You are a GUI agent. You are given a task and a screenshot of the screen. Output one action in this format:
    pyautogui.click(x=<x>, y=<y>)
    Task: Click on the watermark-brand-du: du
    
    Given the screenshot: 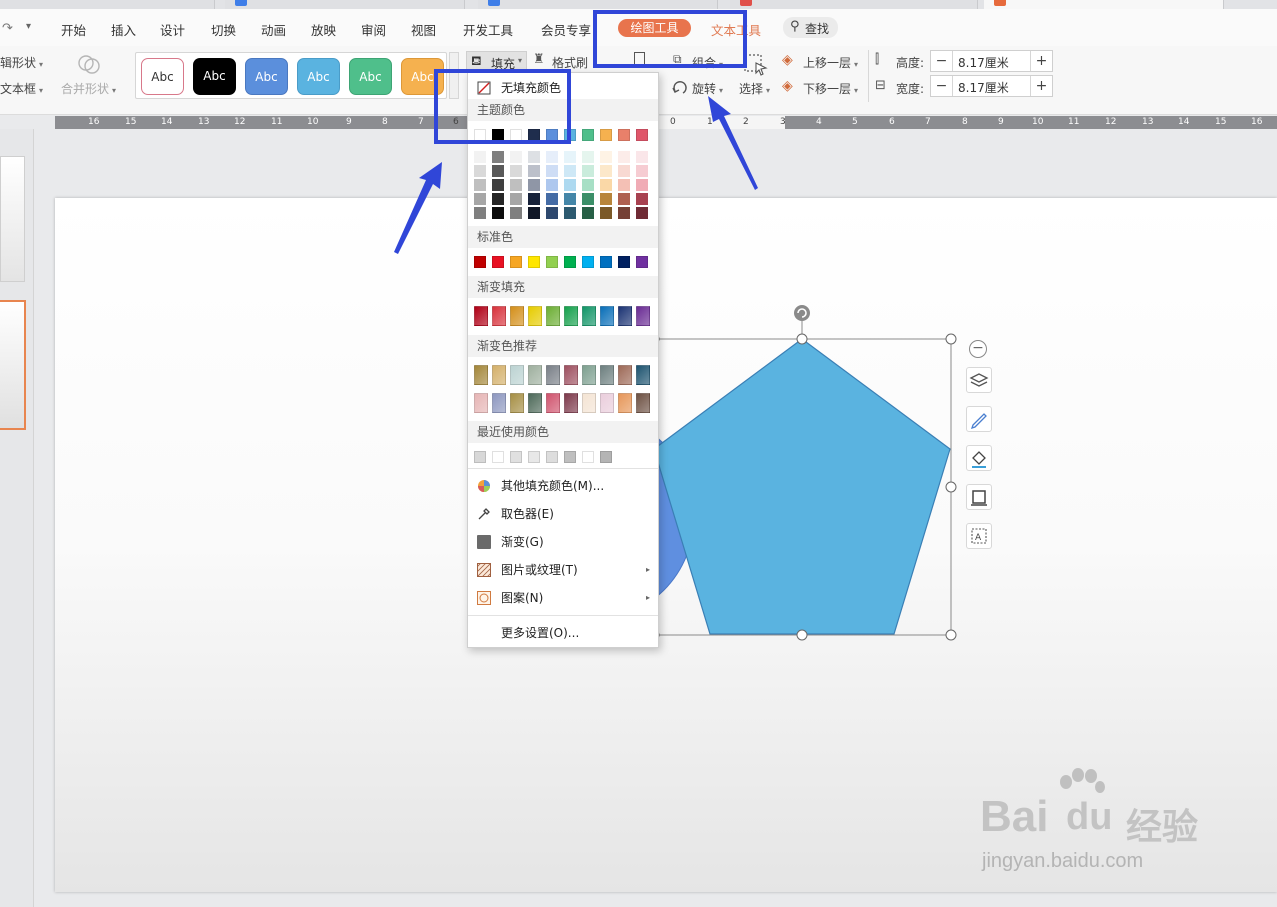 What is the action you would take?
    pyautogui.click(x=1089, y=817)
    